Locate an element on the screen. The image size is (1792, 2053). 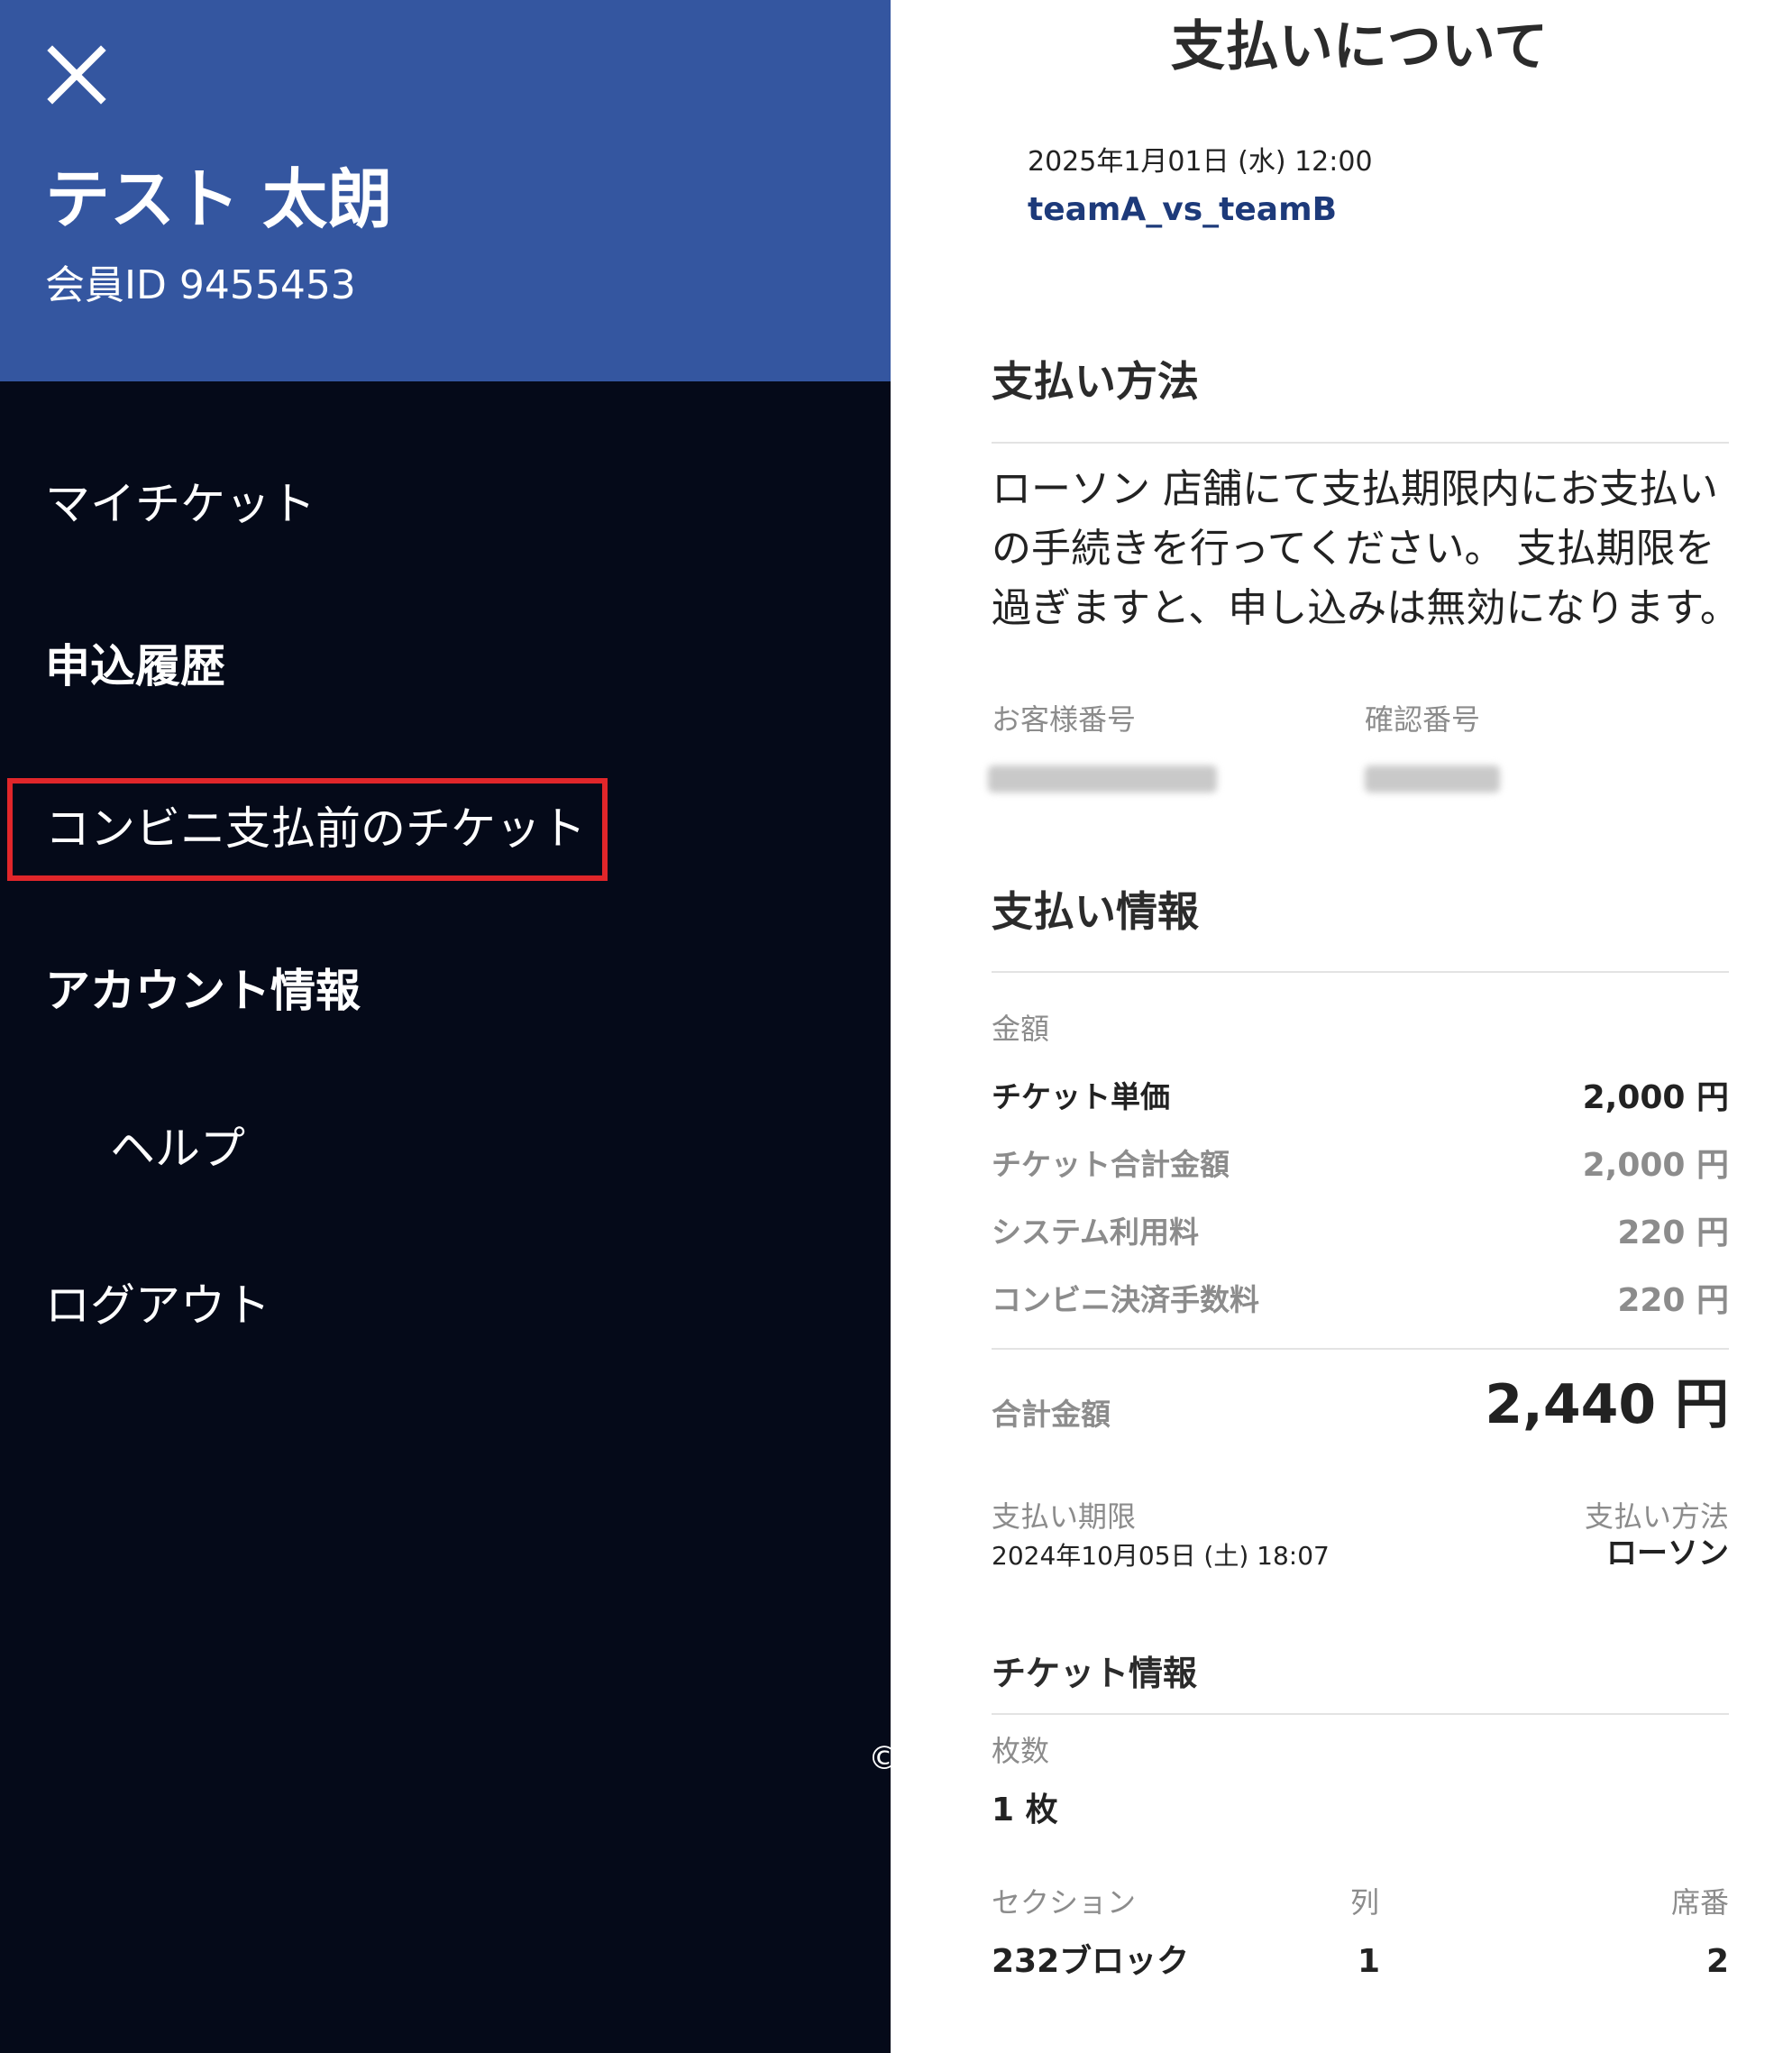
nav-item-my-tickets: マイチケット is located at coordinates (180, 504).